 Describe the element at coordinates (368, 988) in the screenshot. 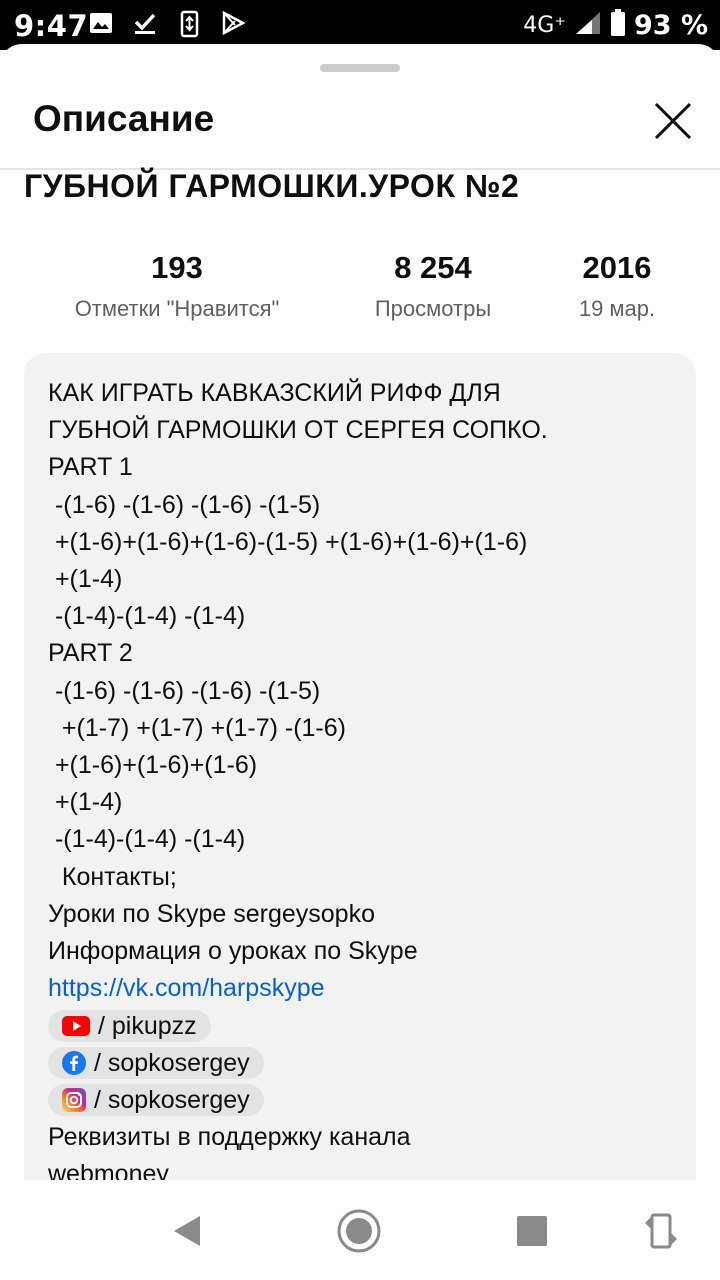

I see `vk-link: https://vk.com/harpskype` at that location.